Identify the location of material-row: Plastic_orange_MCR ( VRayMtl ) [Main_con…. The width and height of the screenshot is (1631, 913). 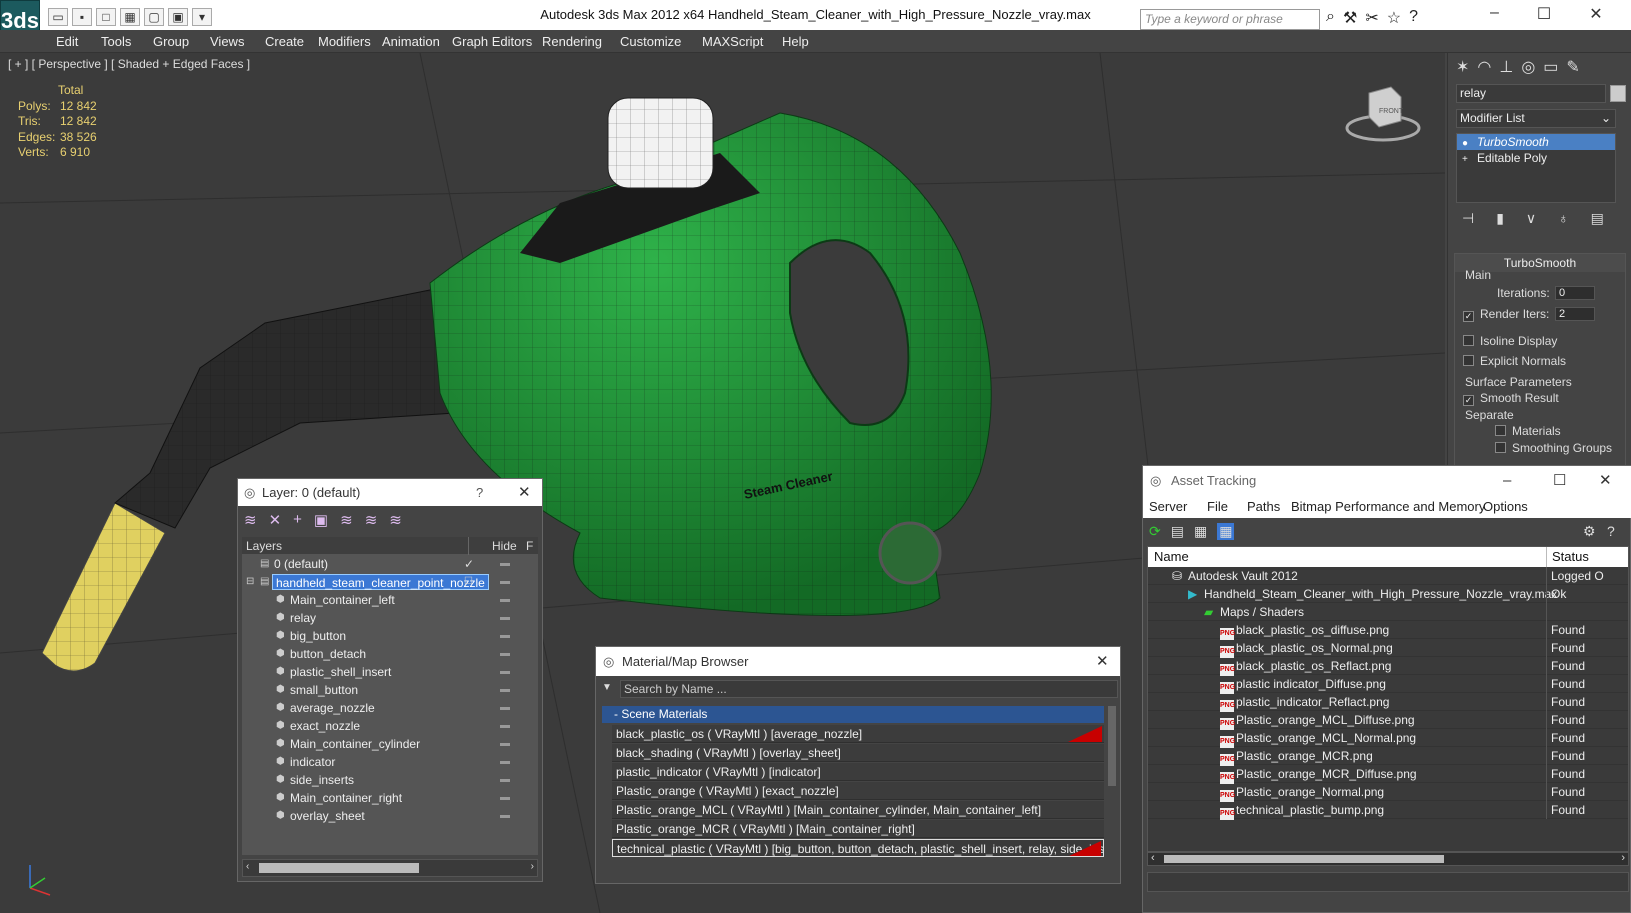
(858, 829).